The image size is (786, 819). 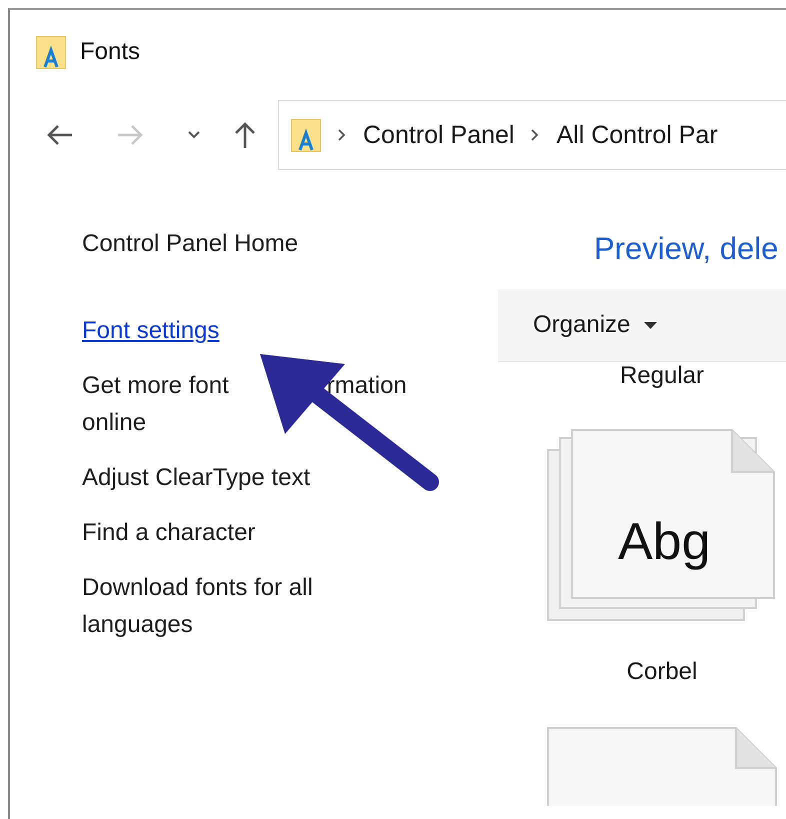 What do you see at coordinates (247, 404) in the screenshot?
I see `sidebar-link: Get more font rmation online` at bounding box center [247, 404].